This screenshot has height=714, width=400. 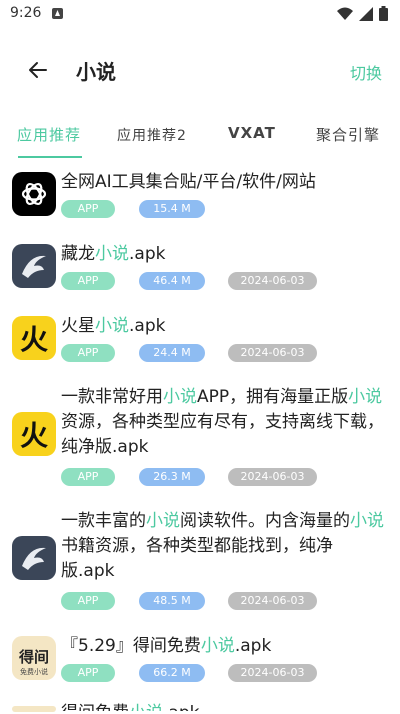 What do you see at coordinates (200, 342) in the screenshot?
I see `list-item: 火 火星小说.apk APP 24.4 M 2024-06-03` at bounding box center [200, 342].